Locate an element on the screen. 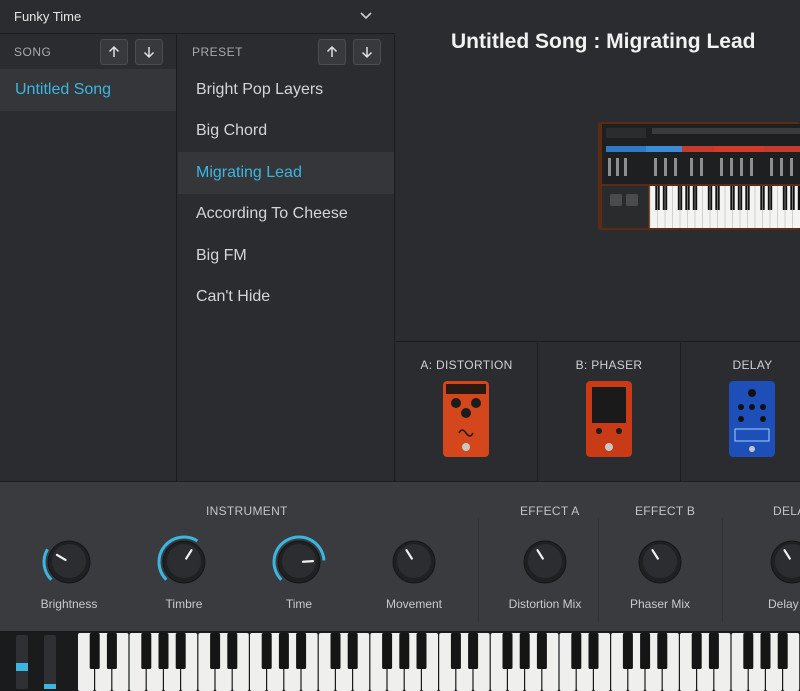  knob-label: Distortion Mix is located at coordinates (545, 604).